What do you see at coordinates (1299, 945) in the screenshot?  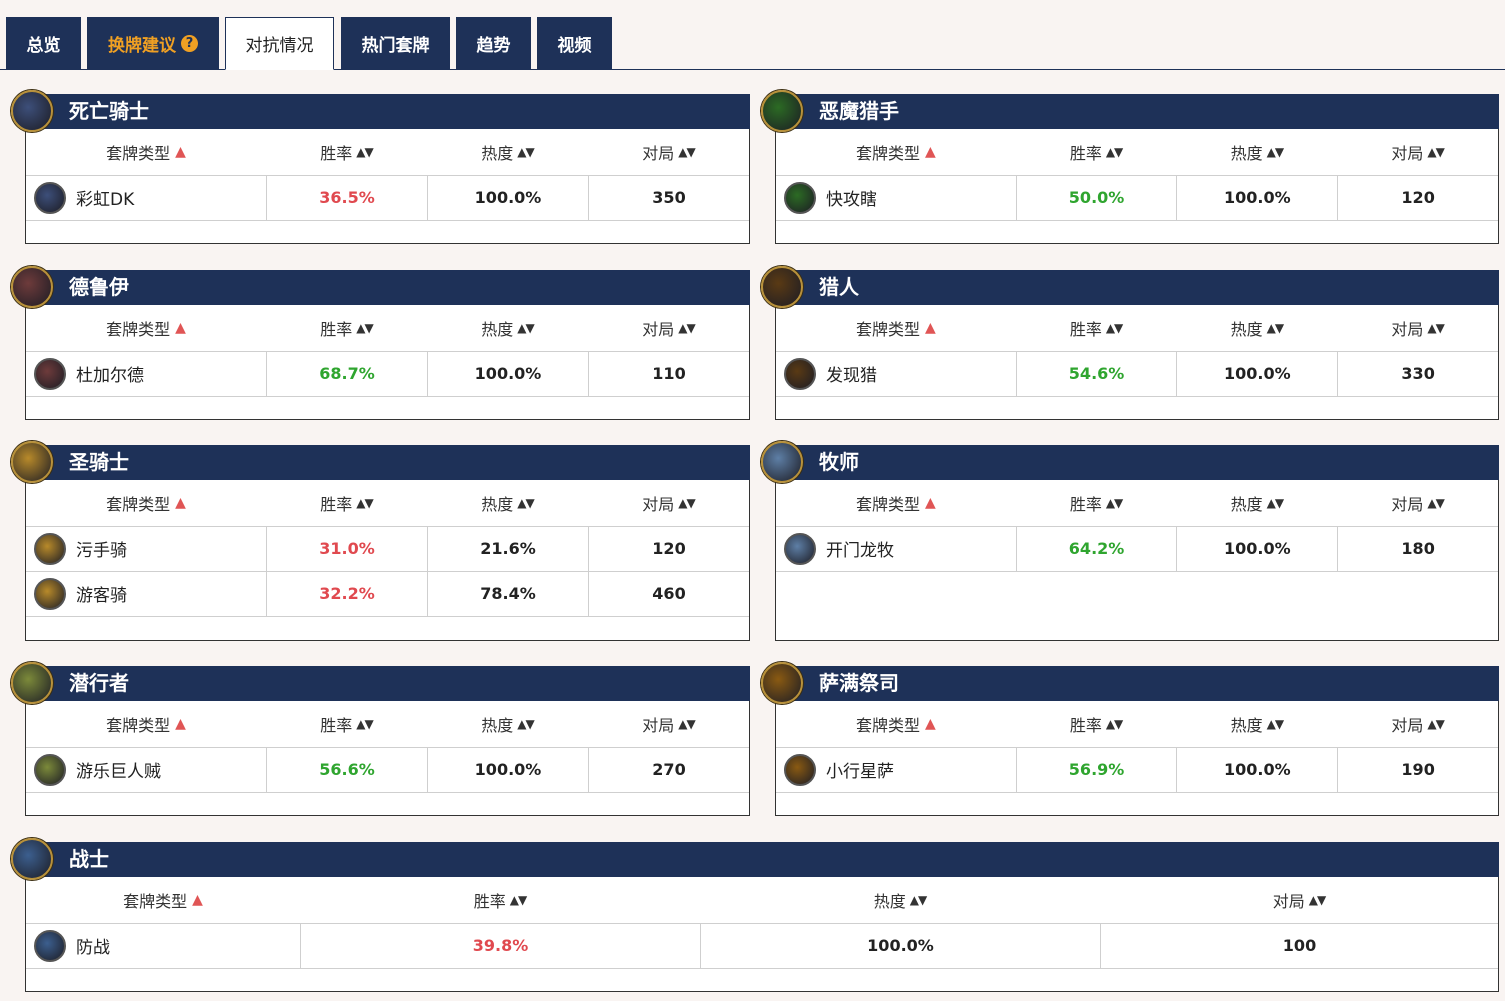 I see `games-value: 100` at bounding box center [1299, 945].